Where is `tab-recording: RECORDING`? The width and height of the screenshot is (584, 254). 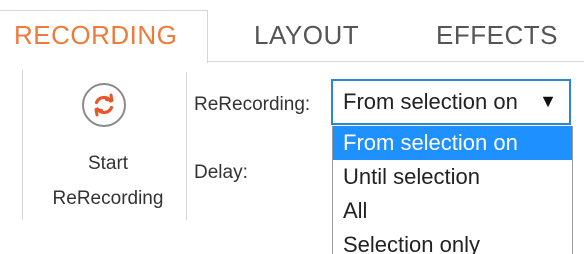
tab-recording: RECORDING is located at coordinates (95, 35).